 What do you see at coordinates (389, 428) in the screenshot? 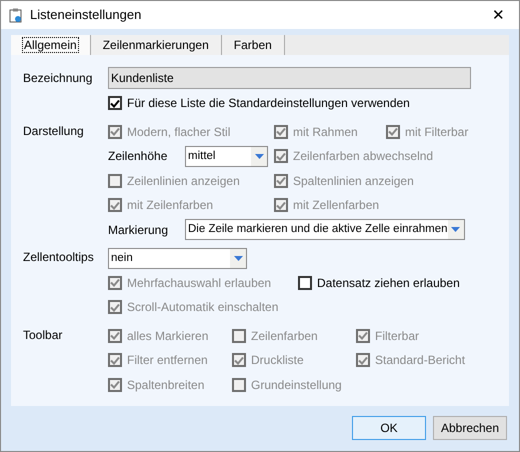
I see `ok-button: OK` at bounding box center [389, 428].